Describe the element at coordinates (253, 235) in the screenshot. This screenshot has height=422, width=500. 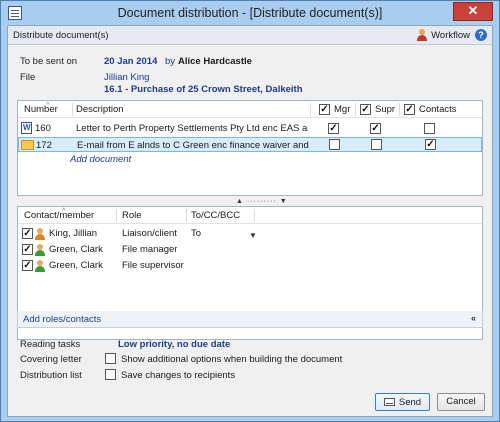
I see `chevron-down-icon: ▼` at that location.